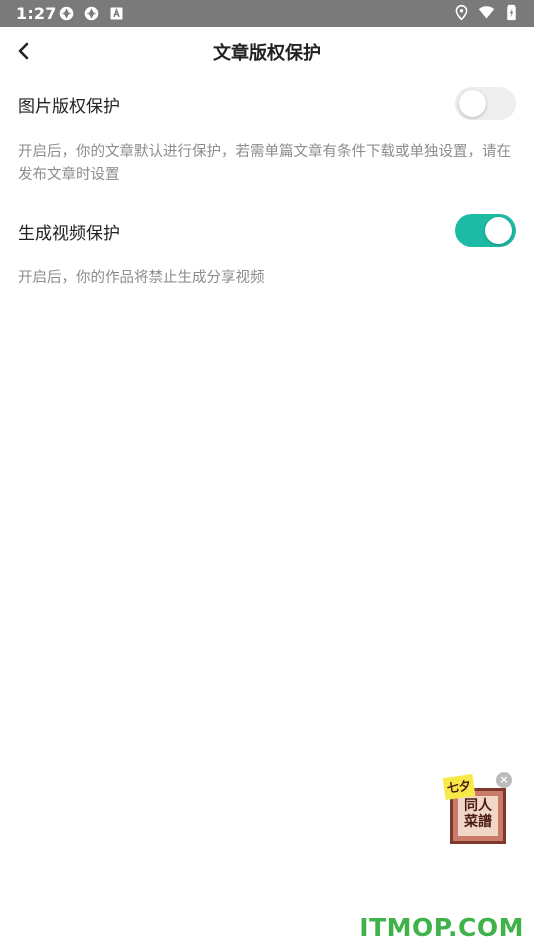  I want to click on setting-label-image-copyright: 图片版权保护, so click(69, 107).